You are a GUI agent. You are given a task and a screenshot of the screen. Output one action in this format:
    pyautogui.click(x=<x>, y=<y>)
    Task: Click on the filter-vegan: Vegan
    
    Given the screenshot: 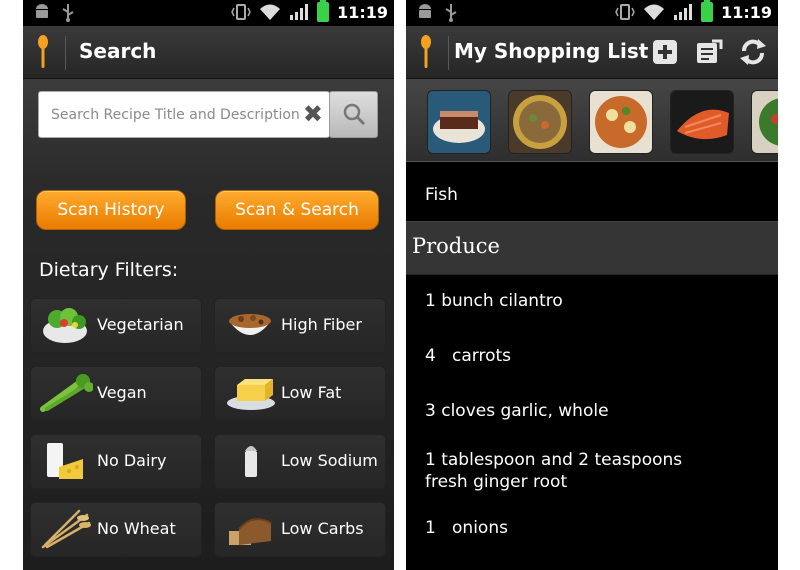 What is the action you would take?
    pyautogui.click(x=116, y=393)
    